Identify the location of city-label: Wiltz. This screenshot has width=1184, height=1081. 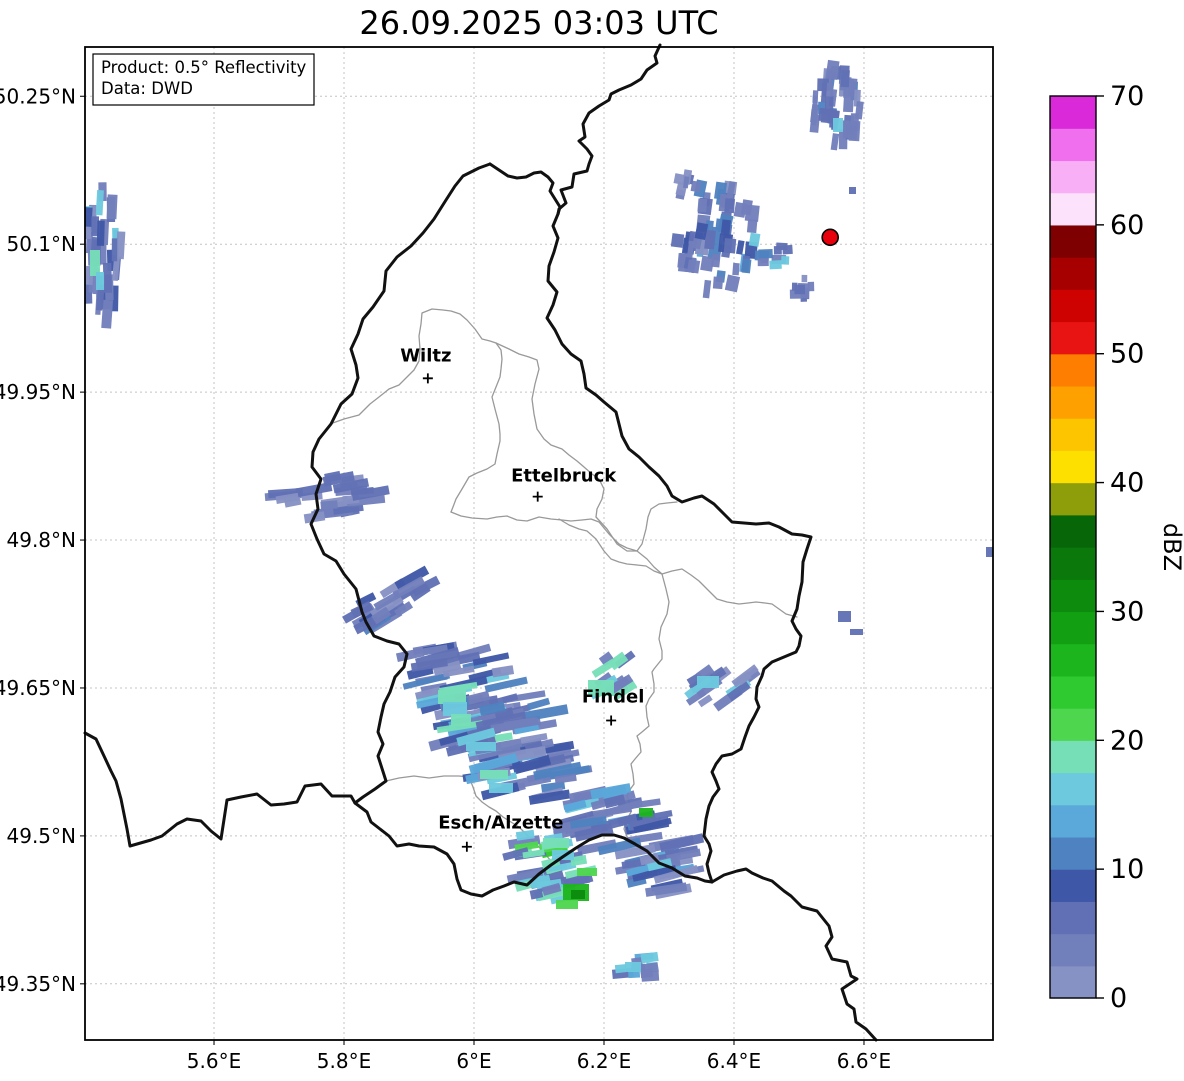
(425, 355).